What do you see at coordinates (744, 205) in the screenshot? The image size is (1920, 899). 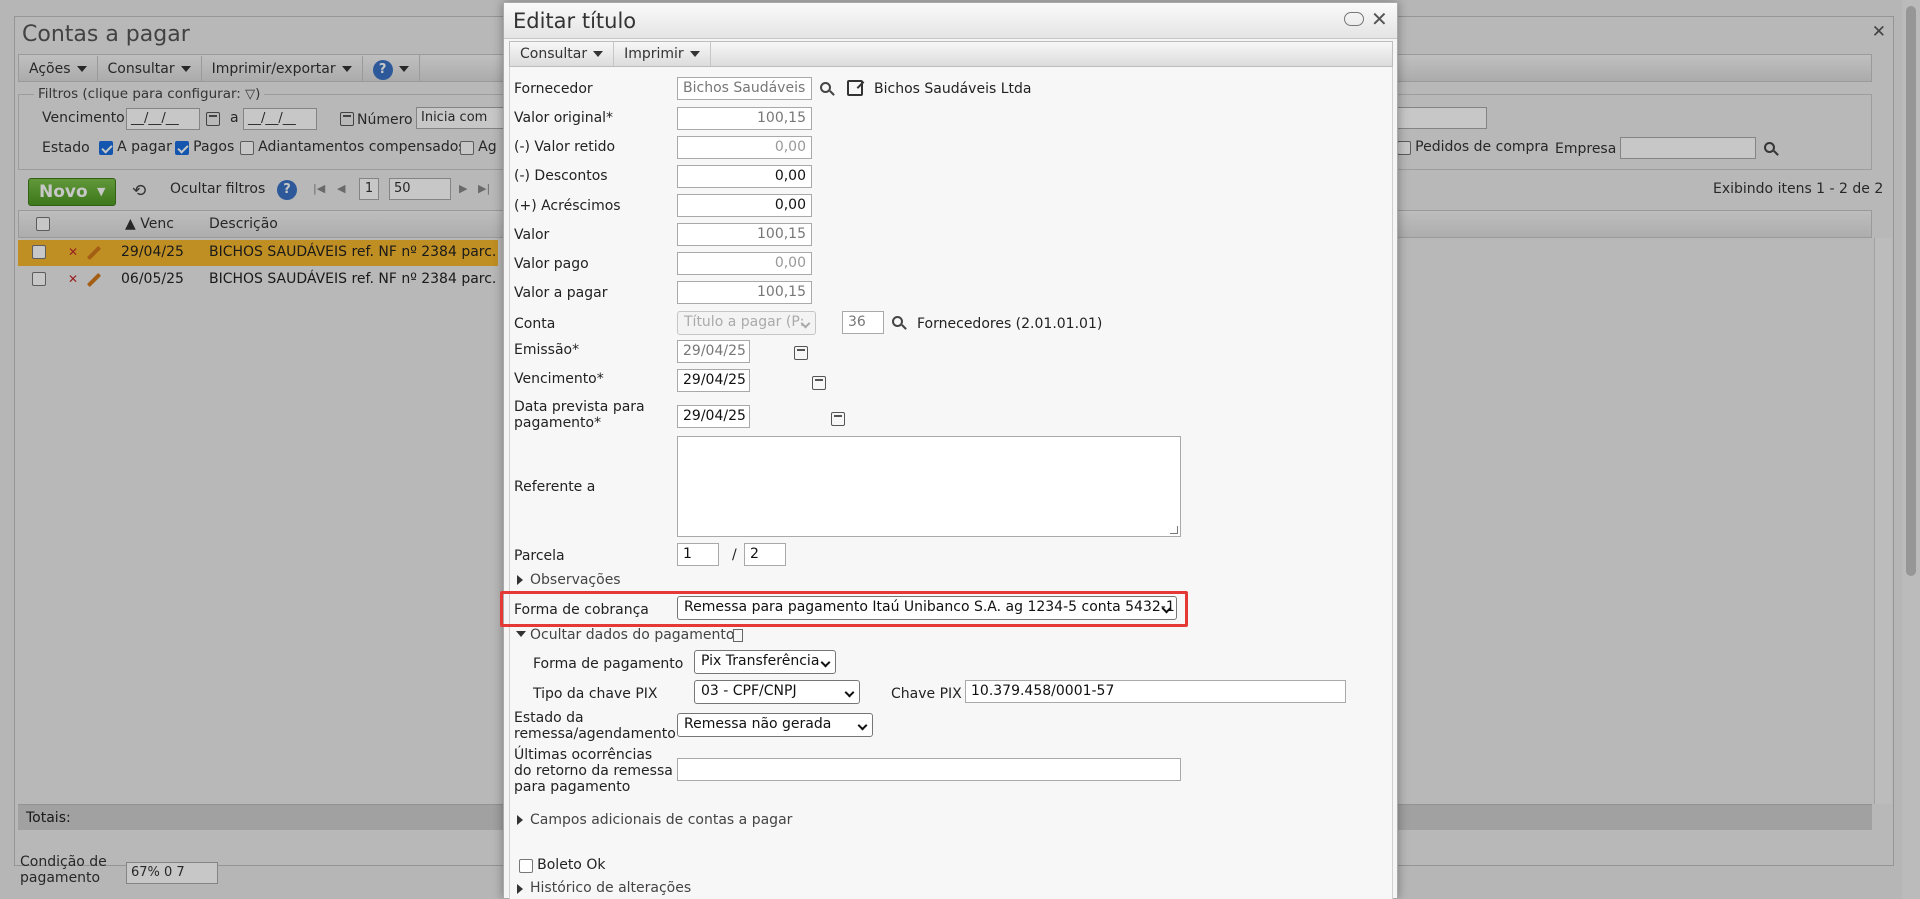 I see `acrescimos-input: 0,00` at bounding box center [744, 205].